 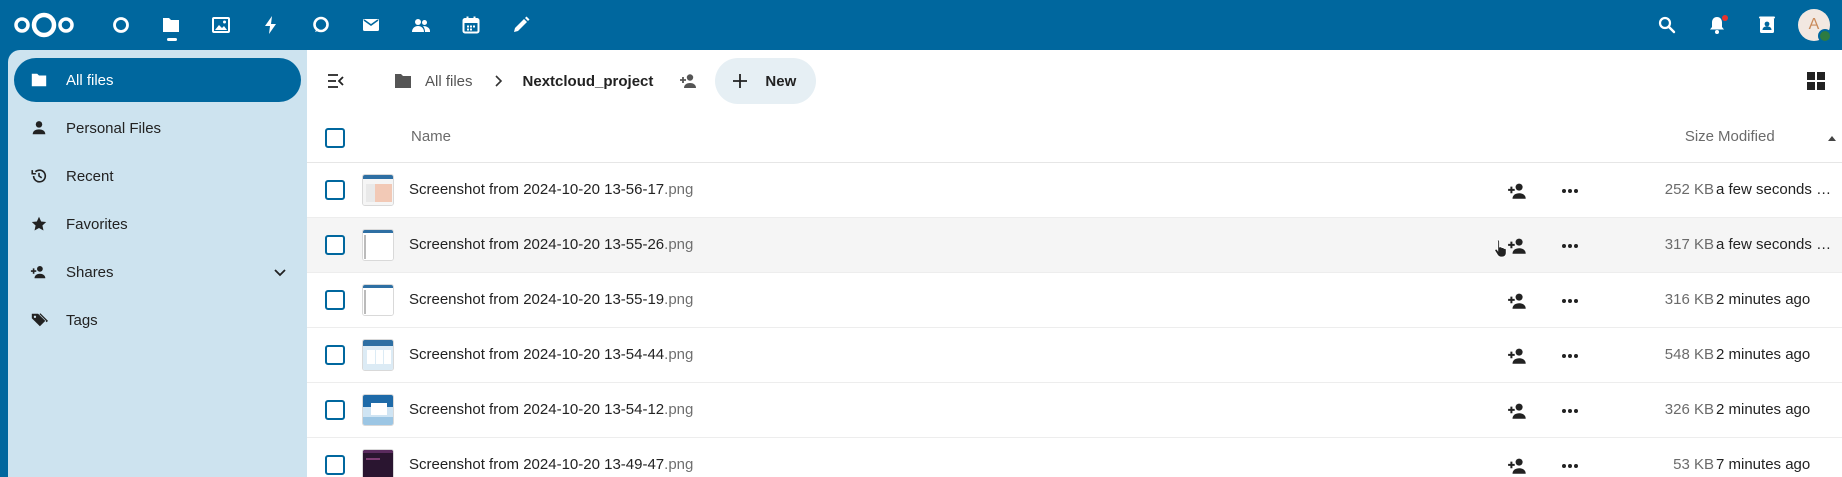 I want to click on app-dashboard, so click(x=121, y=25).